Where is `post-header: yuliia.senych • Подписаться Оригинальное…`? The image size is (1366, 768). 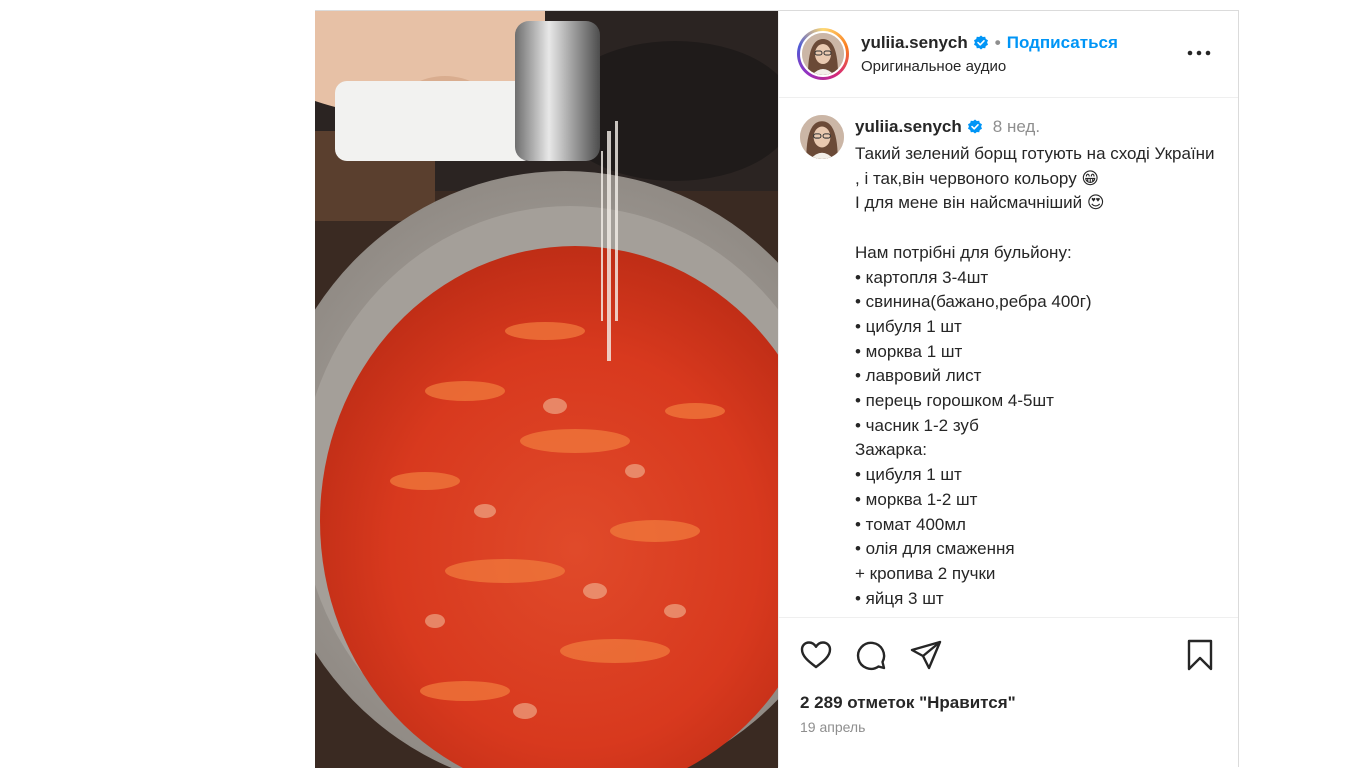
post-header: yuliia.senych • Подписаться Оригинальное… is located at coordinates (1008, 54).